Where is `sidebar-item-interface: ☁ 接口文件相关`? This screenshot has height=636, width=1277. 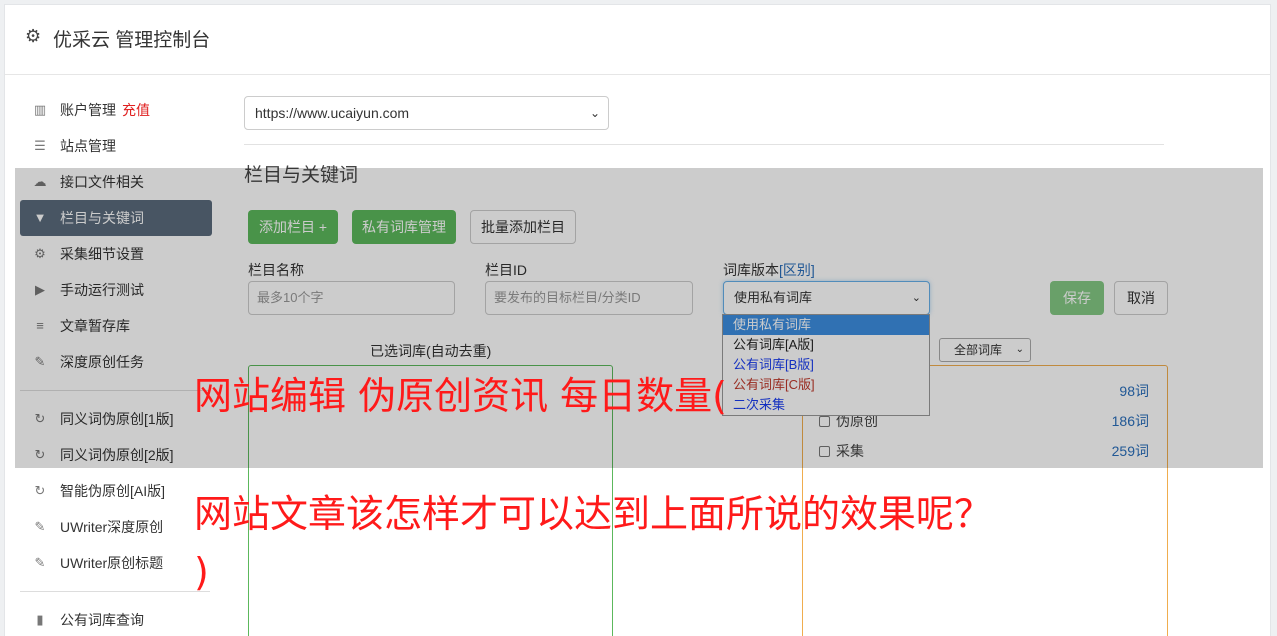 sidebar-item-interface: ☁ 接口文件相关 is located at coordinates (116, 182).